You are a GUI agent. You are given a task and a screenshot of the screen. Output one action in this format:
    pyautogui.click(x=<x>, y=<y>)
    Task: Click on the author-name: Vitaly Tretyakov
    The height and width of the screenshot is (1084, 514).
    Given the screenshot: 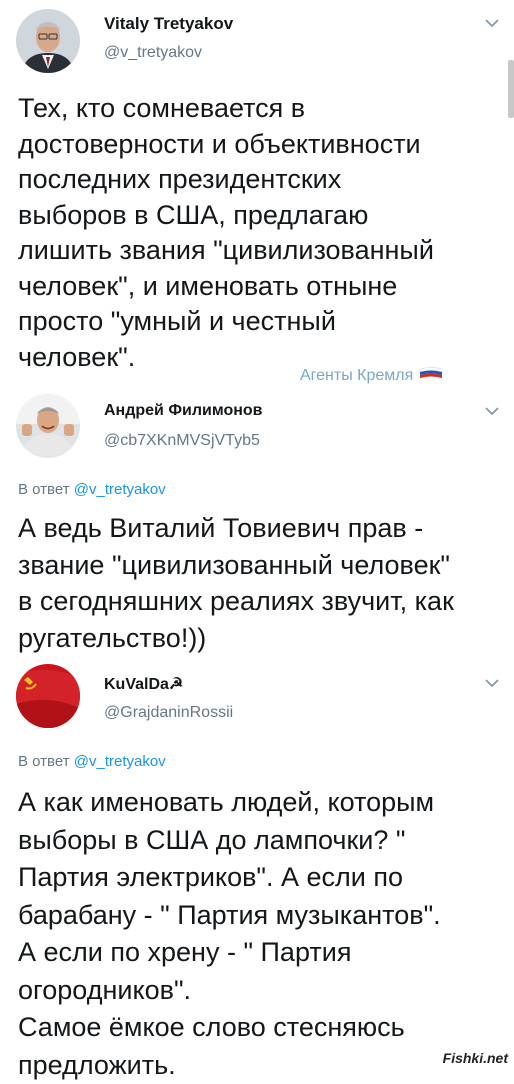 What is the action you would take?
    pyautogui.click(x=168, y=24)
    